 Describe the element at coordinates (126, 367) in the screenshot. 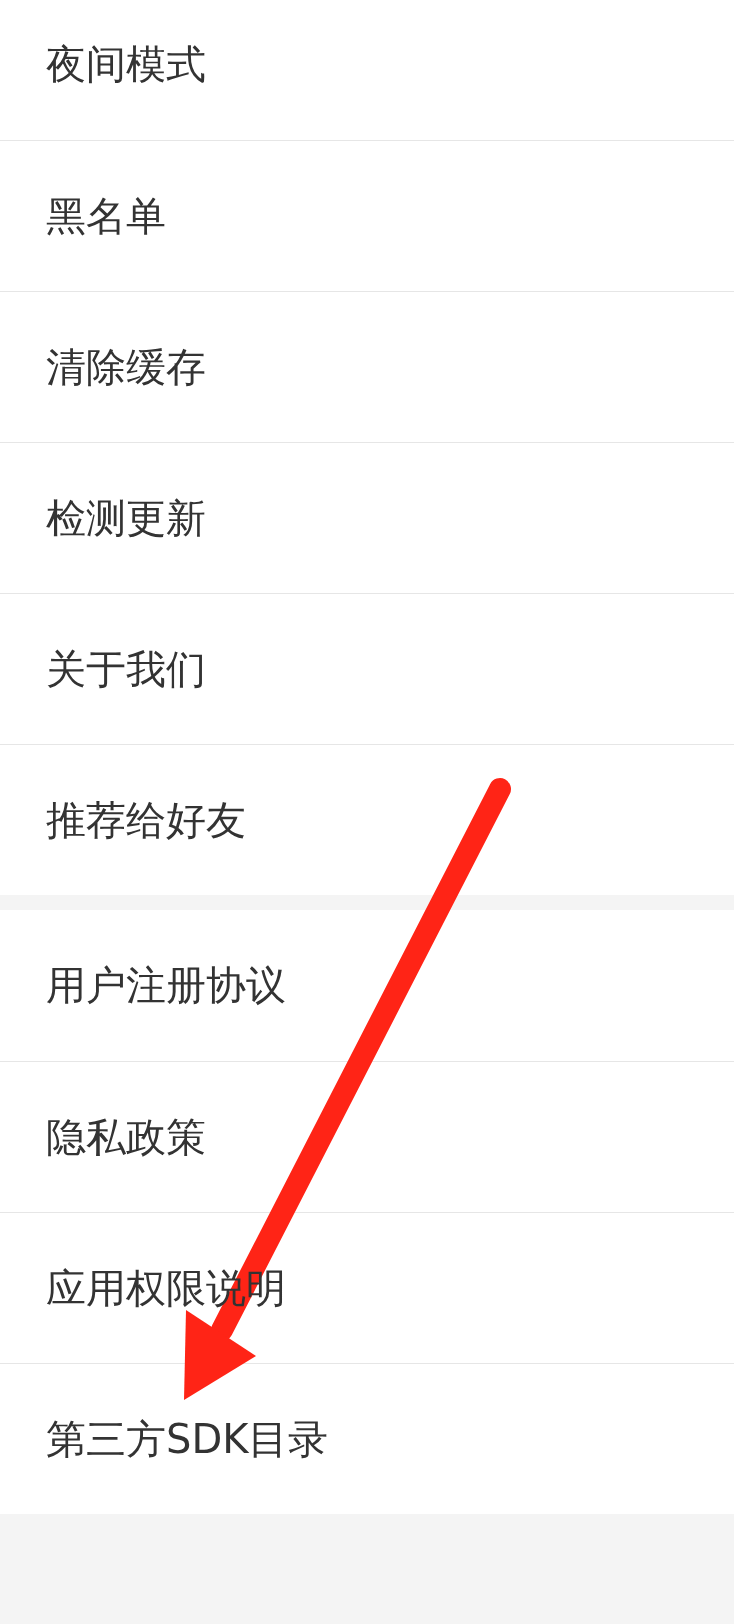

I see `menu-item: 清除缓存` at that location.